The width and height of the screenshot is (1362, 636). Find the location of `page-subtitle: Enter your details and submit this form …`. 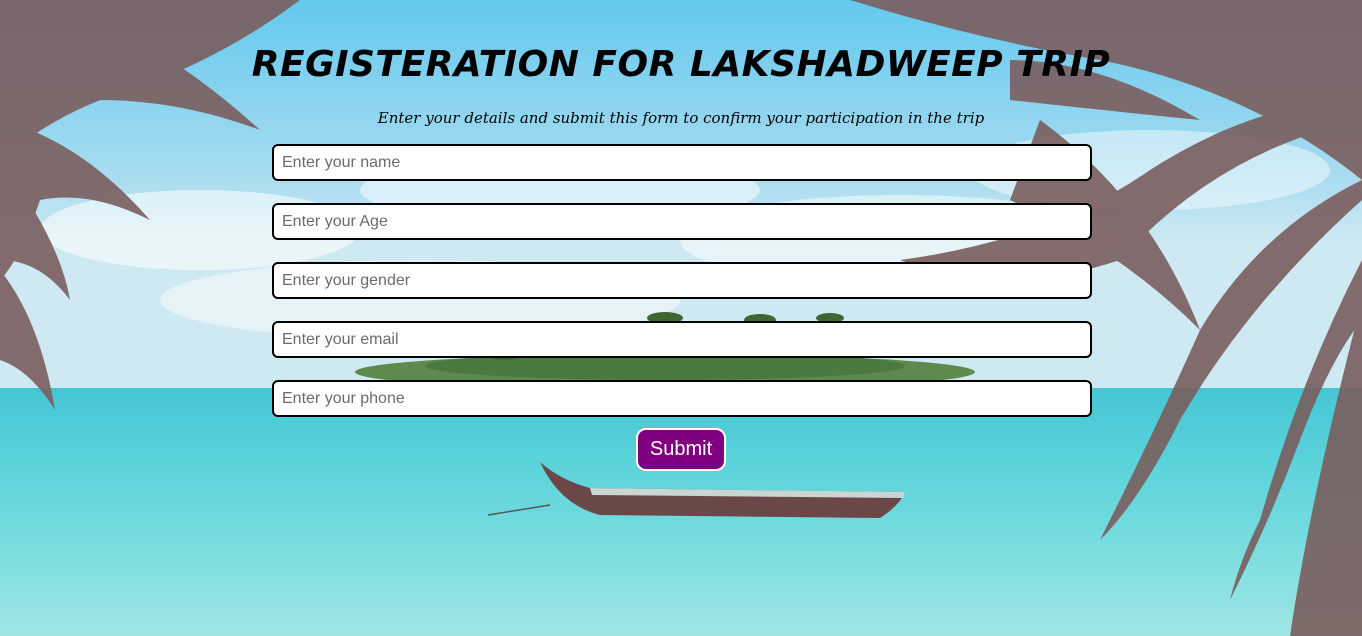

page-subtitle: Enter your details and submit this form … is located at coordinates (681, 118).